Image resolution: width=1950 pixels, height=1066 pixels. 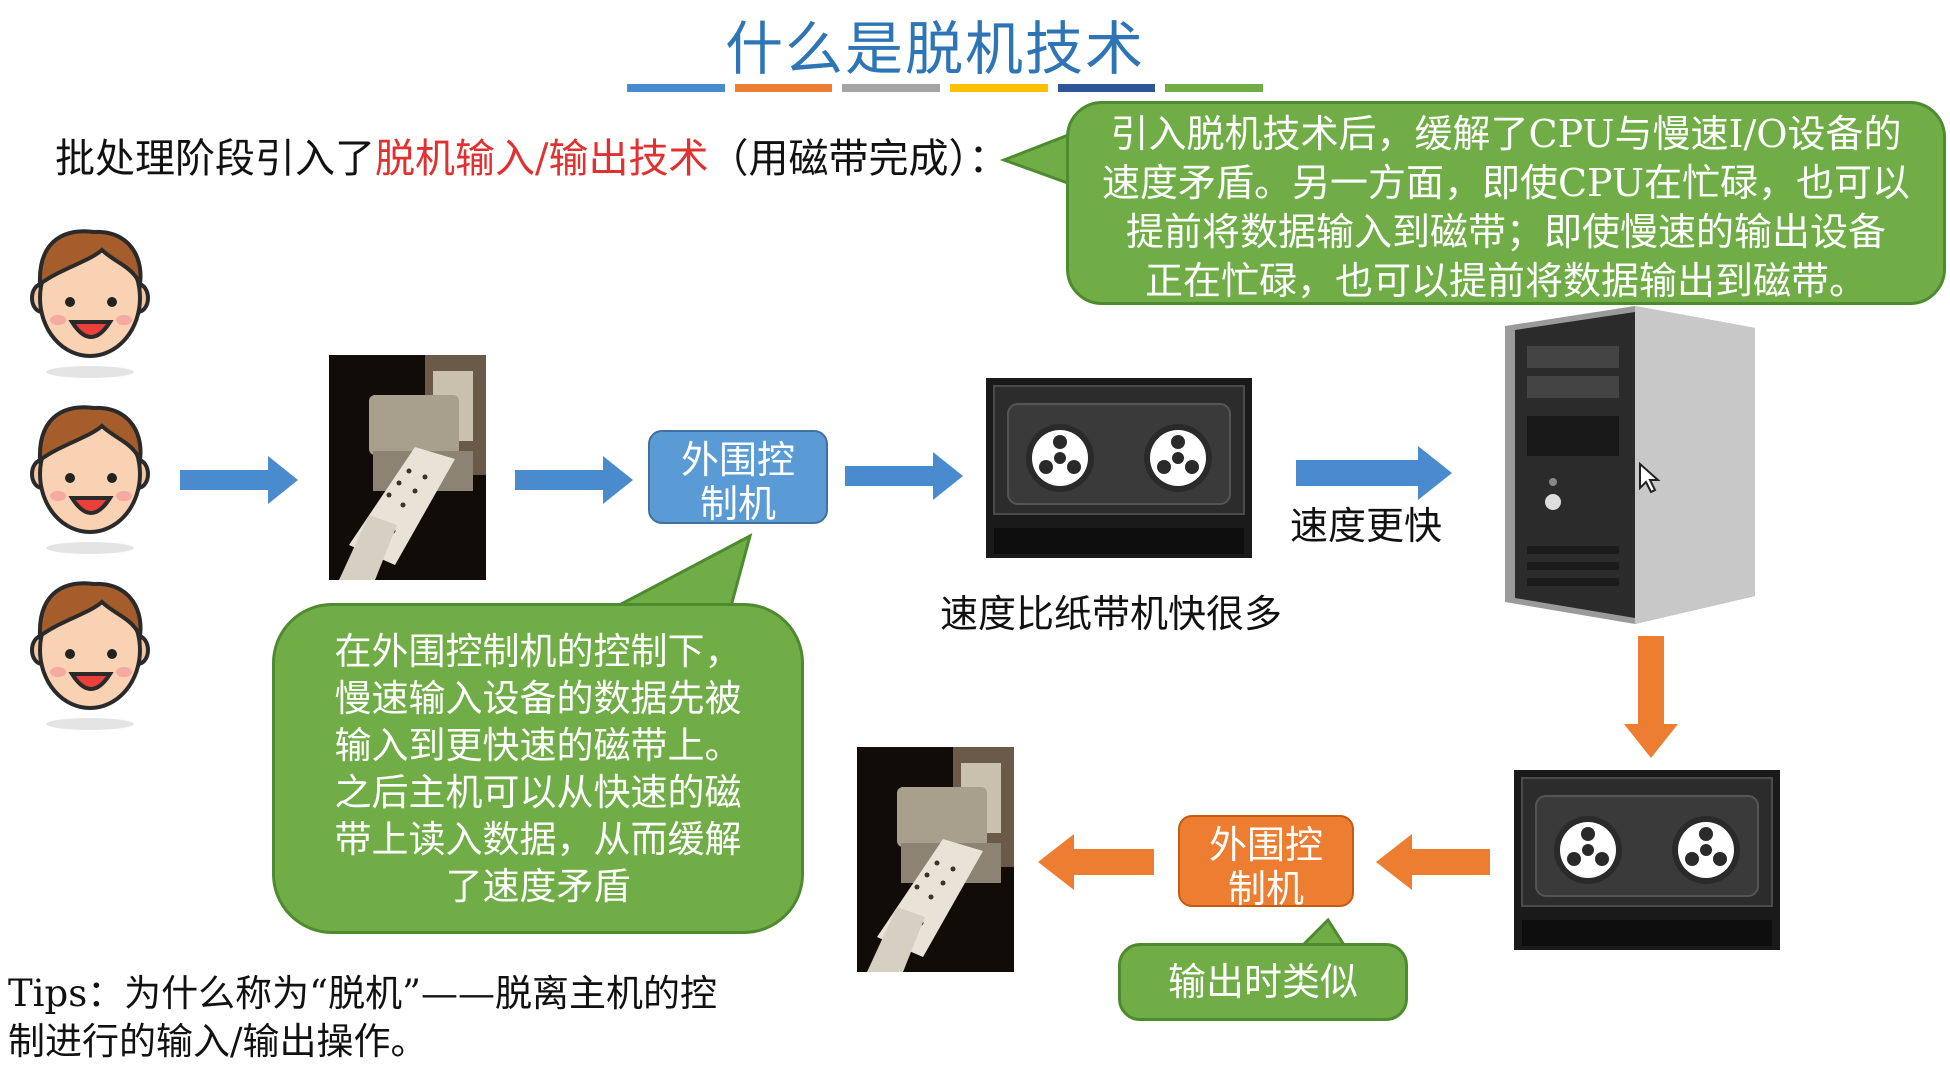 I want to click on bubble-mid-line: 慢速输入设备的数据先被, so click(x=538, y=698).